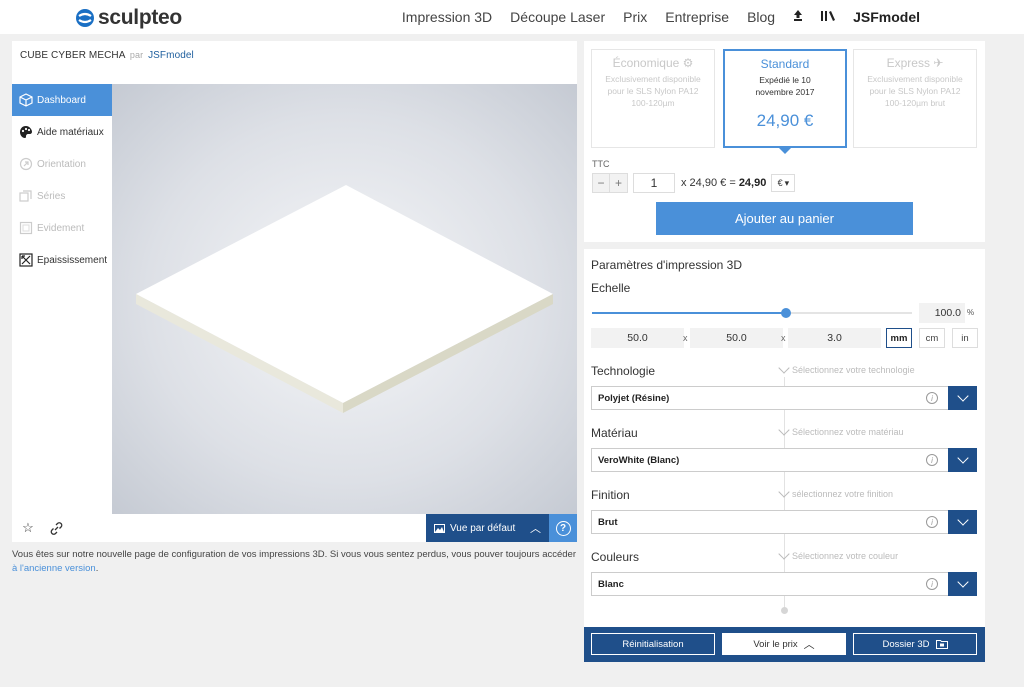 The image size is (1024, 687). I want to click on user-account-link: JSFmodel, so click(886, 17).